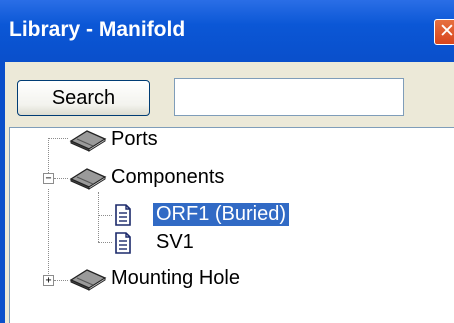 The height and width of the screenshot is (323, 454). What do you see at coordinates (83, 98) in the screenshot?
I see `search-button: Search` at bounding box center [83, 98].